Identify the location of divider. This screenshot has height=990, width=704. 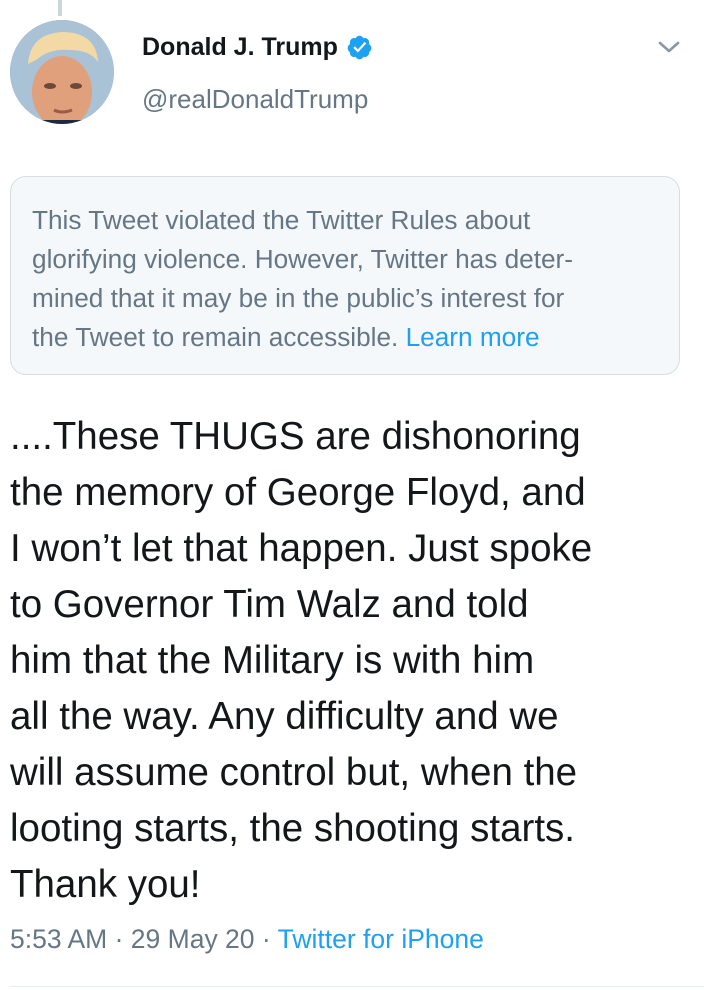
(357, 986).